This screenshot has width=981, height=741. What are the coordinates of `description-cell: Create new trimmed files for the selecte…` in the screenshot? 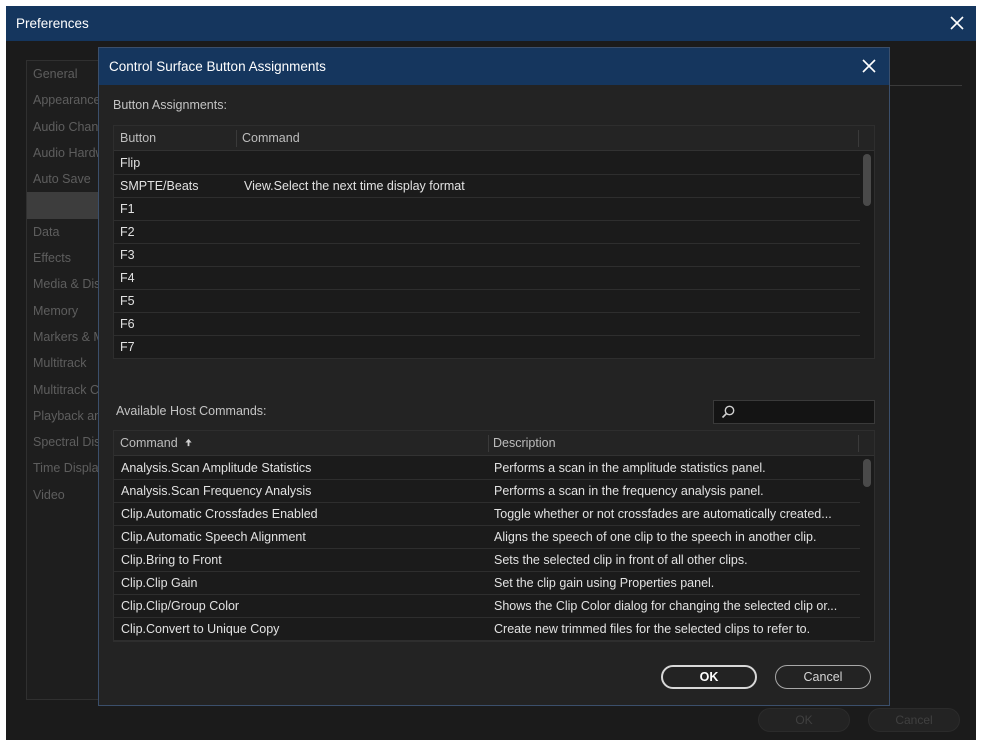 It's located at (652, 629).